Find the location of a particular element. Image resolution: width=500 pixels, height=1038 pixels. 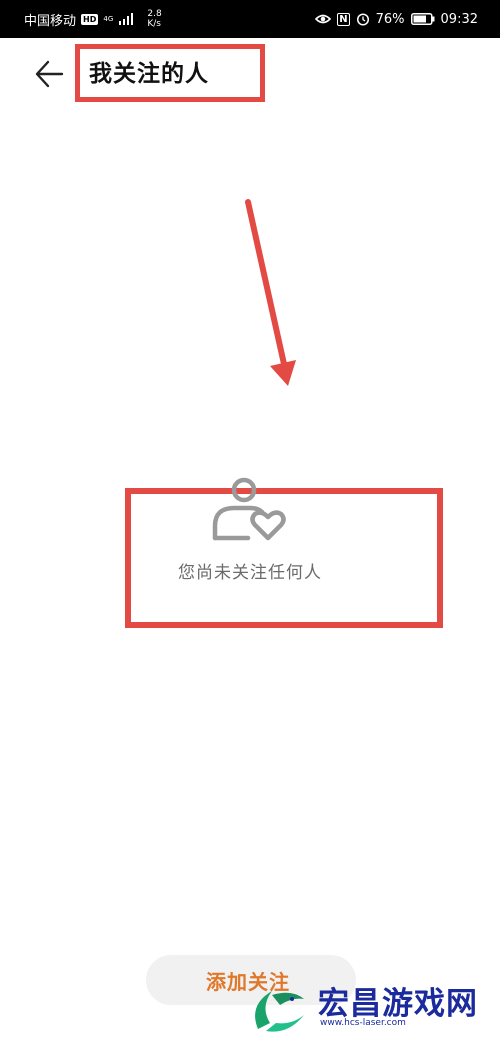

annotation-arrow-icon is located at coordinates (270, 292).